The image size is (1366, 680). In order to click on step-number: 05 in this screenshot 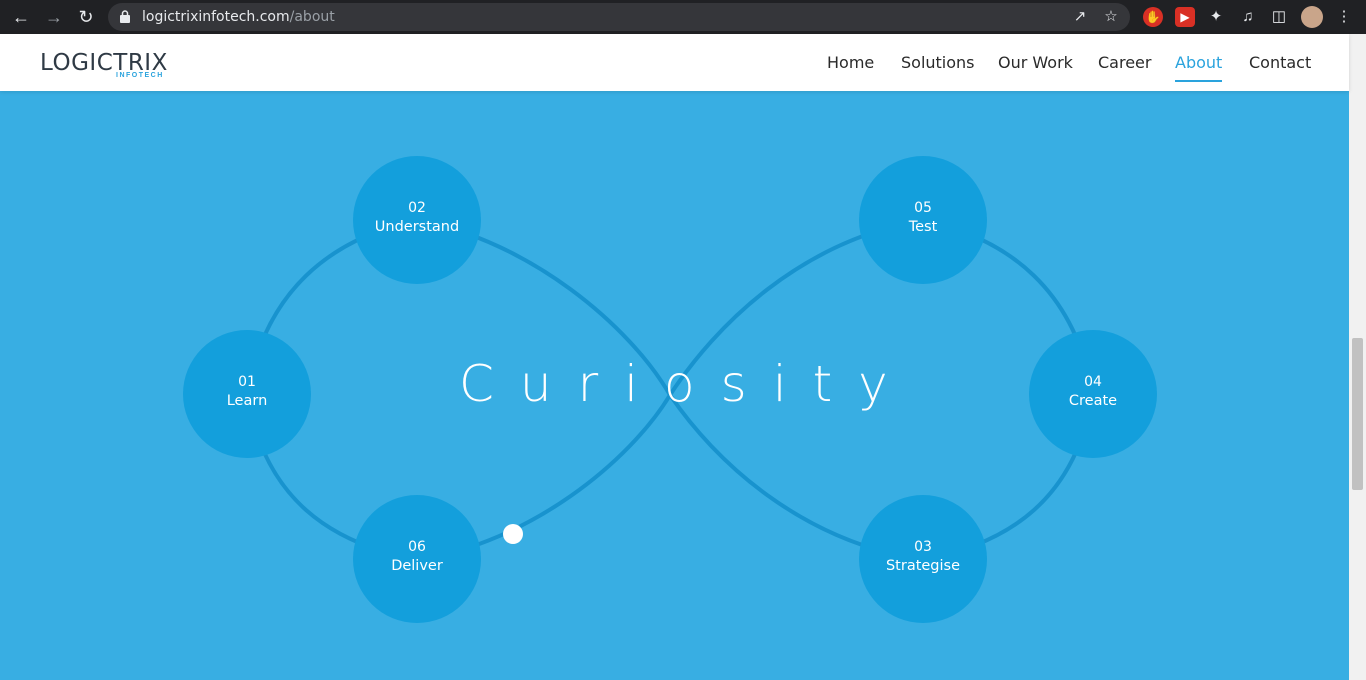, I will do `click(923, 208)`.